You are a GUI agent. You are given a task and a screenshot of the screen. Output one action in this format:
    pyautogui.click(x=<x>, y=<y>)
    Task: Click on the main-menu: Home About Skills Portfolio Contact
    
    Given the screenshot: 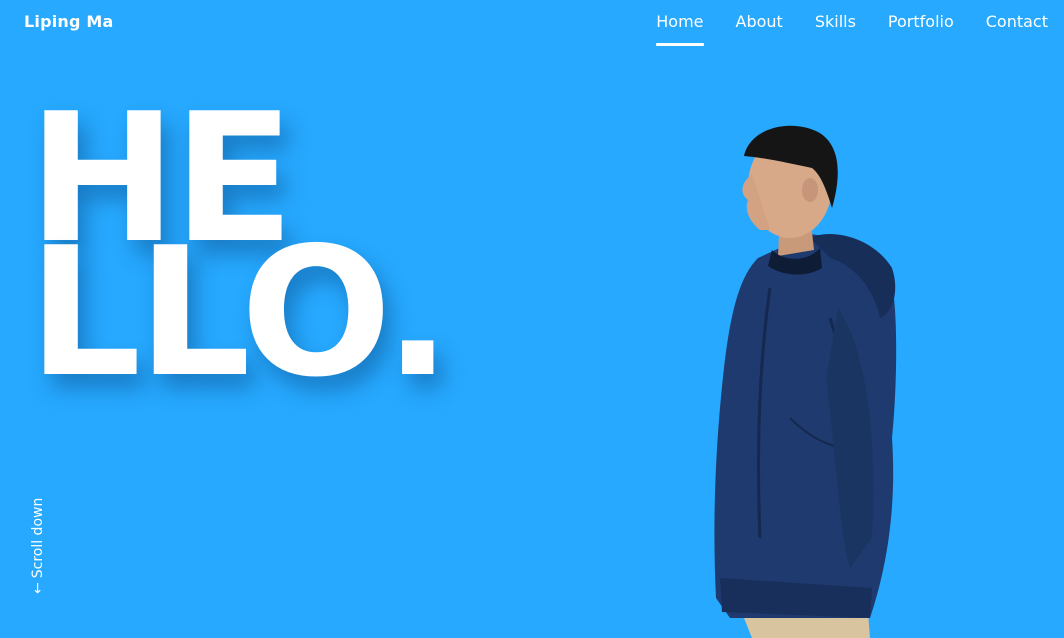 What is the action you would take?
    pyautogui.click(x=852, y=29)
    